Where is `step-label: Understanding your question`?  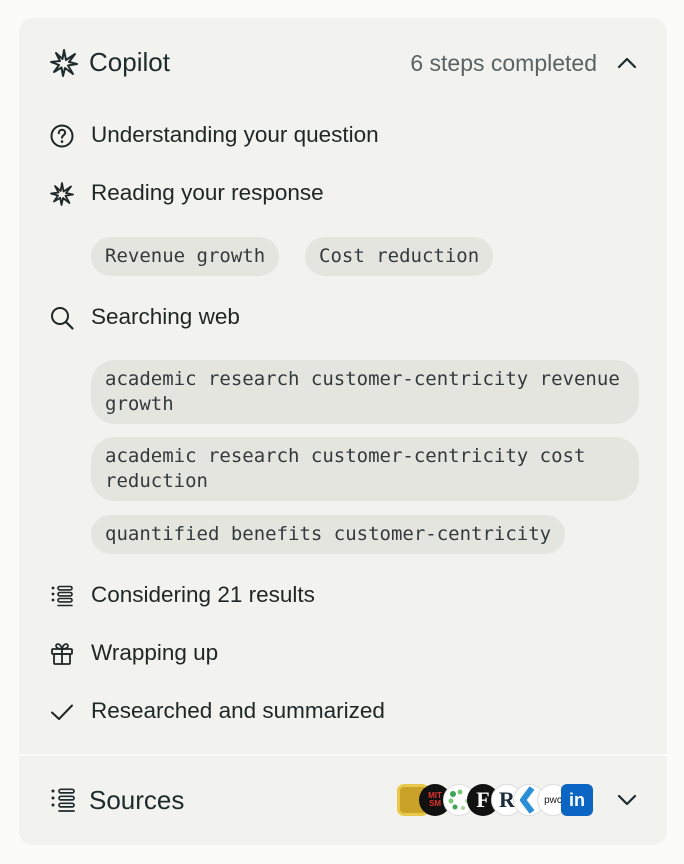 step-label: Understanding your question is located at coordinates (235, 134).